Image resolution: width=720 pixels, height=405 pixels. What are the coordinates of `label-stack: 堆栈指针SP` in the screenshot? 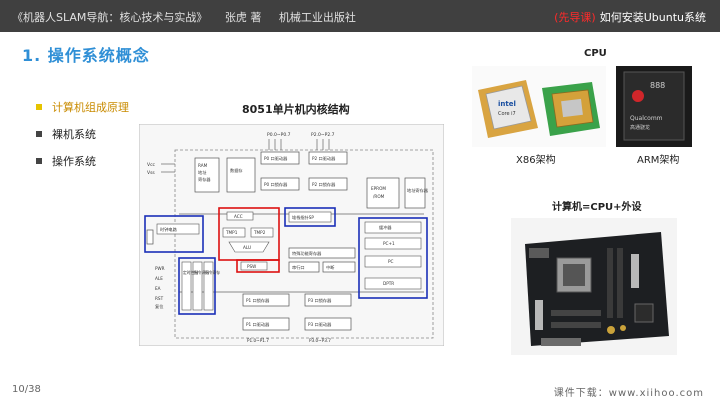 It's located at (303, 217).